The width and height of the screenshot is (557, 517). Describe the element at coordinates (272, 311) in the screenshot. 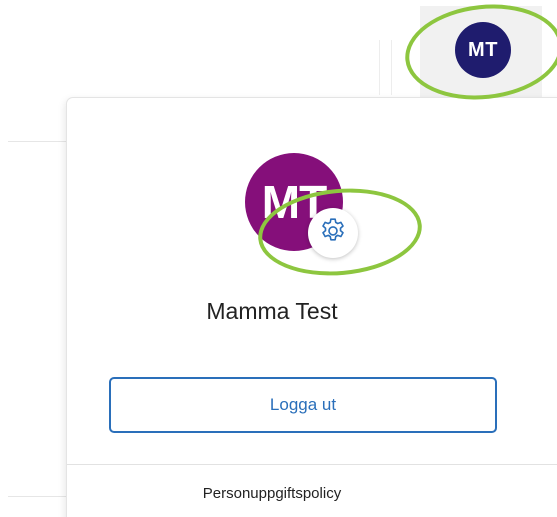

I see `user-name: Mamma Test` at that location.